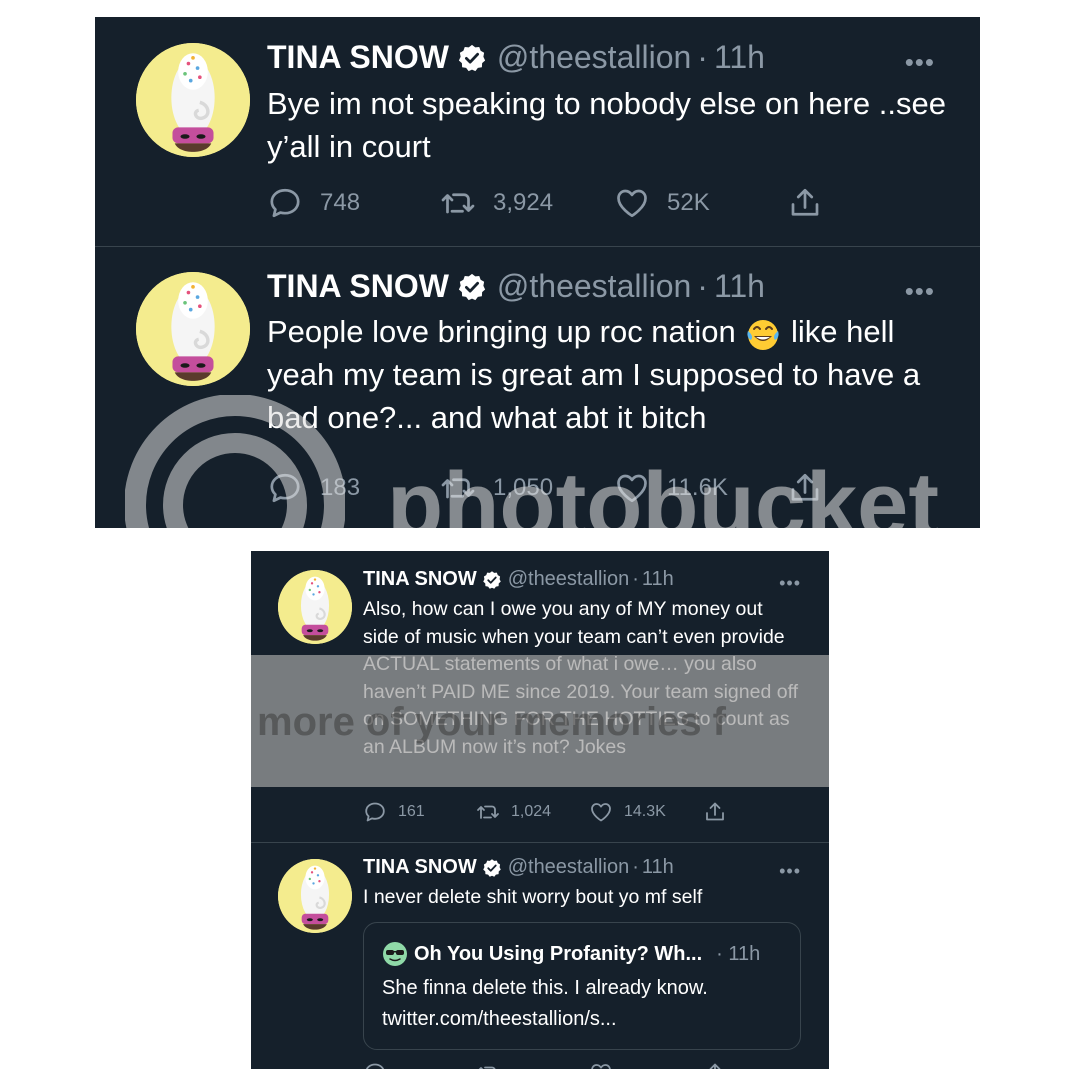 The height and width of the screenshot is (1080, 1080). What do you see at coordinates (313, 203) in the screenshot?
I see `reply-button: 748` at bounding box center [313, 203].